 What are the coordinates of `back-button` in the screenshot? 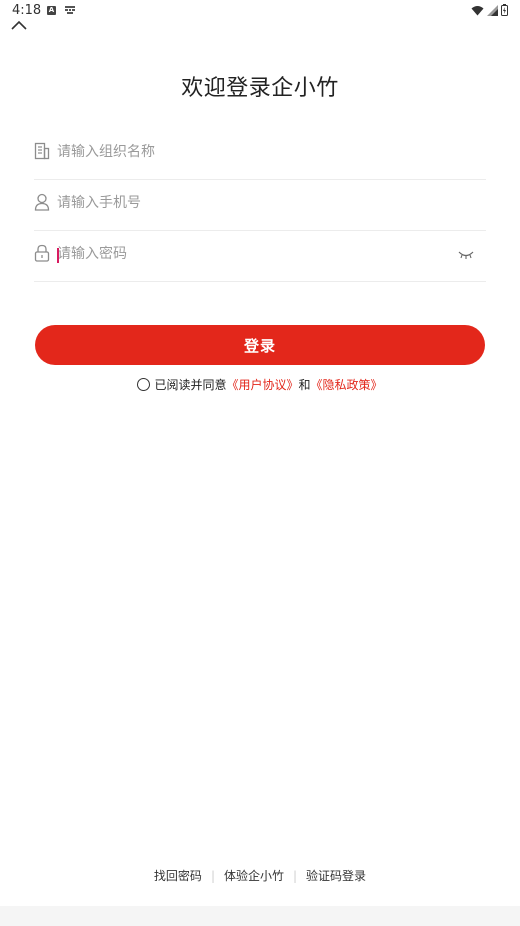 It's located at (19, 25).